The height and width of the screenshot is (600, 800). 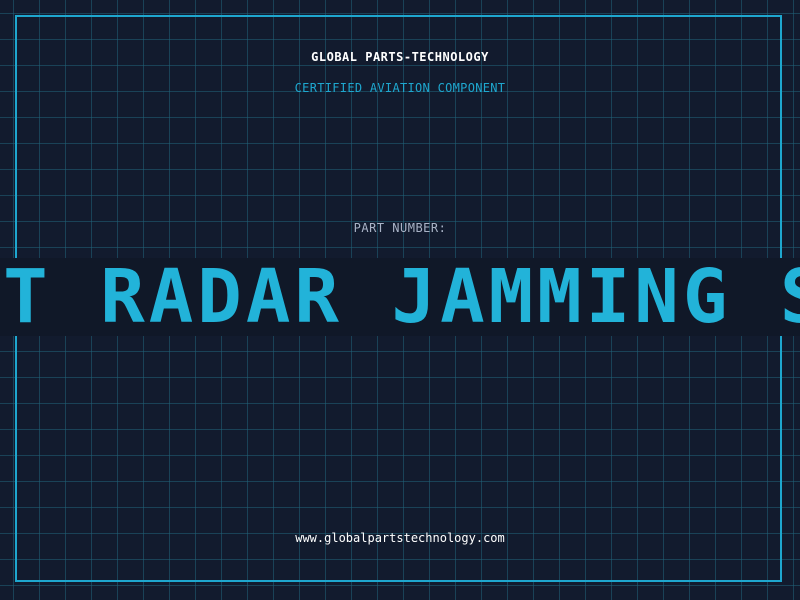 What do you see at coordinates (400, 88) in the screenshot?
I see `tagline: CERTIFIED AVIATION COMPONENT` at bounding box center [400, 88].